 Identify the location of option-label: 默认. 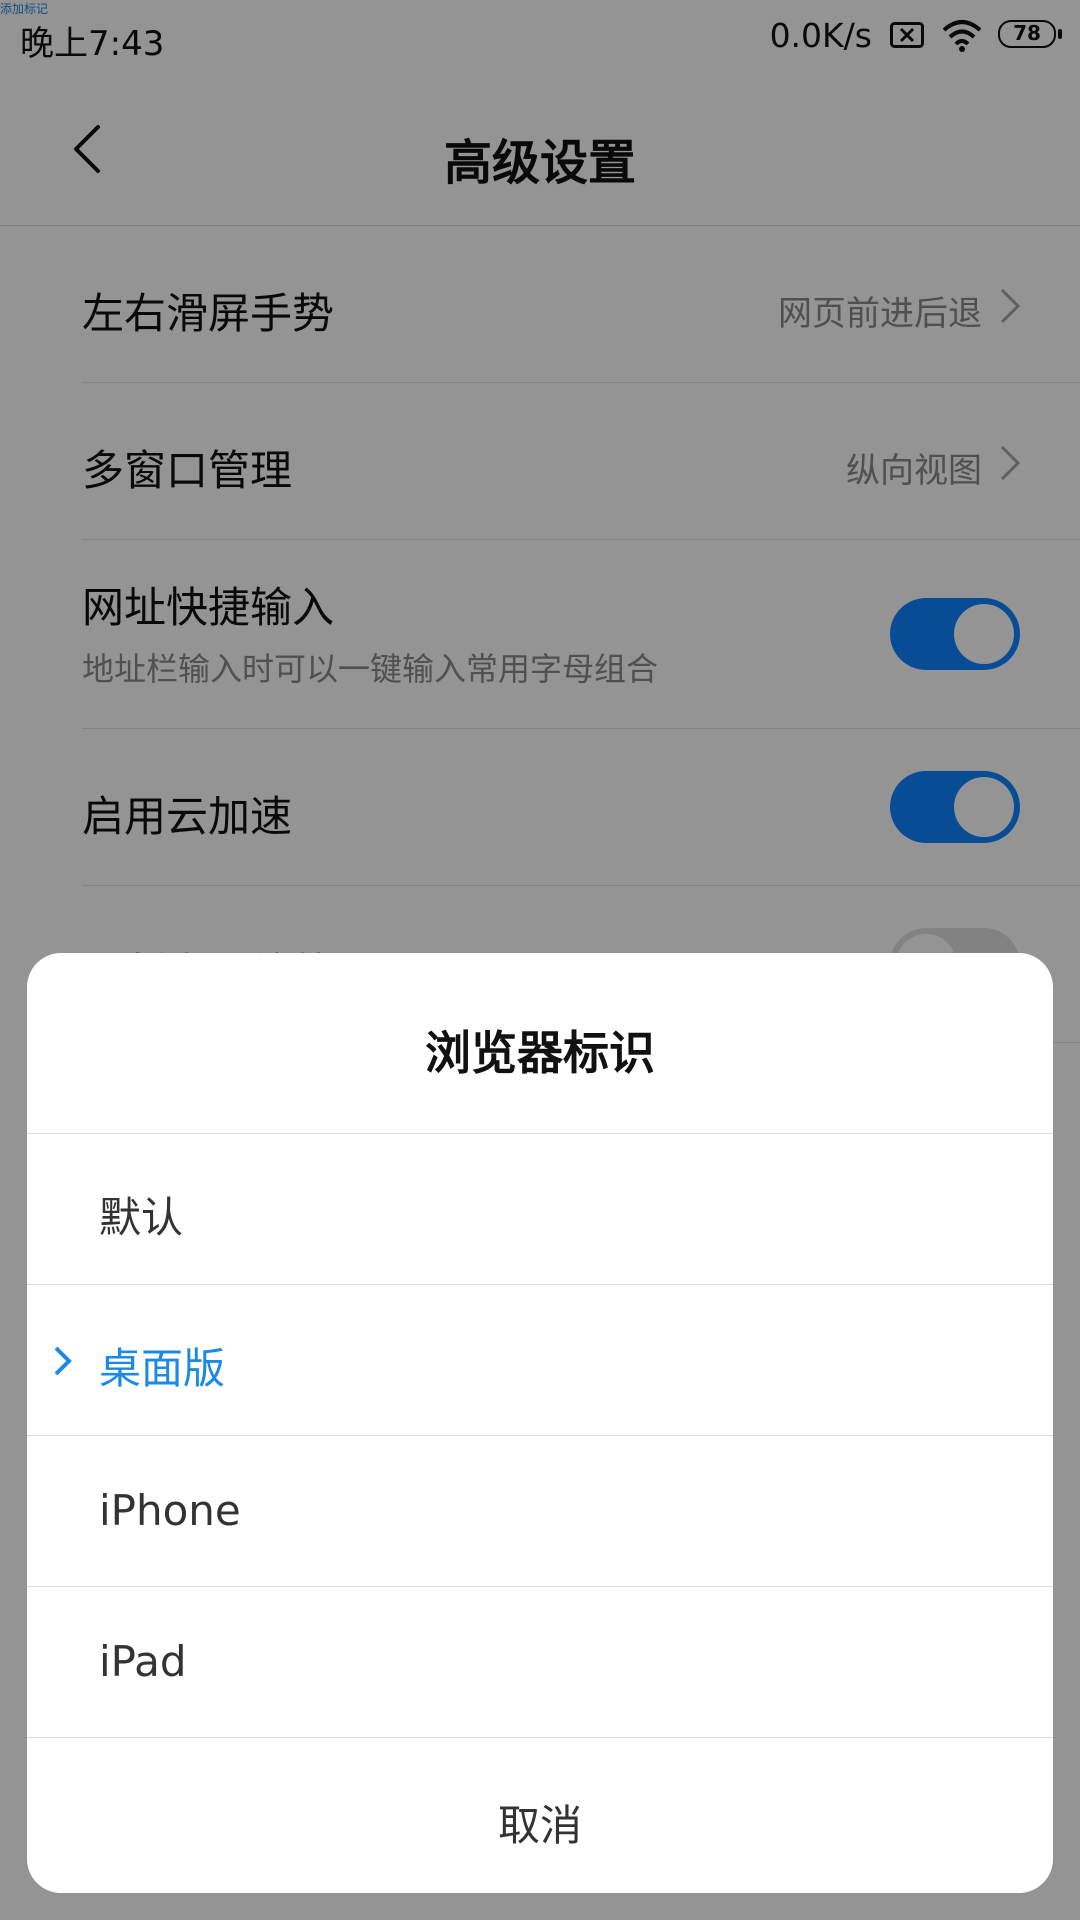
(141, 1217).